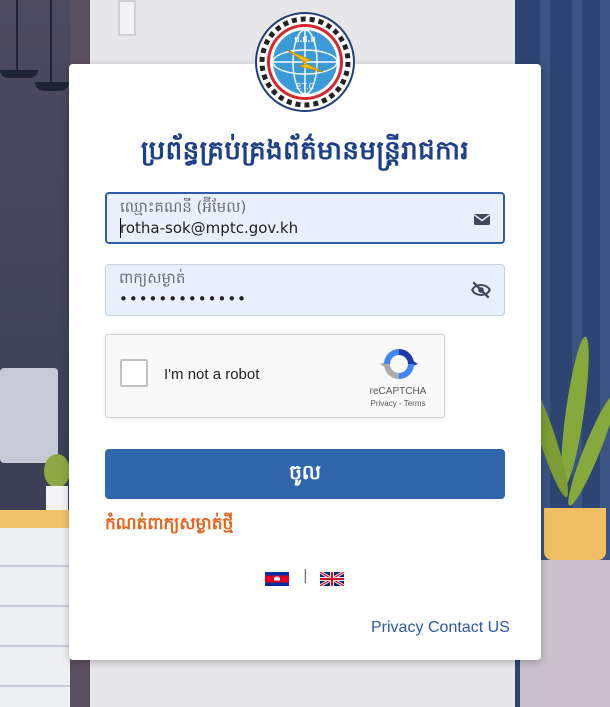 Image resolution: width=610 pixels, height=707 pixels. Describe the element at coordinates (152, 278) in the screenshot. I see `password-field-label: ពាក្យសម្ងាត់` at that location.